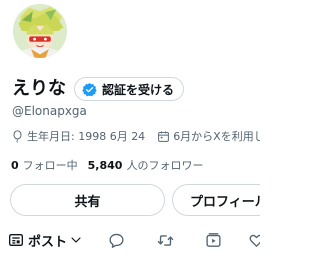  What do you see at coordinates (138, 89) in the screenshot?
I see `get-verified-label: 認証を受ける` at bounding box center [138, 89].